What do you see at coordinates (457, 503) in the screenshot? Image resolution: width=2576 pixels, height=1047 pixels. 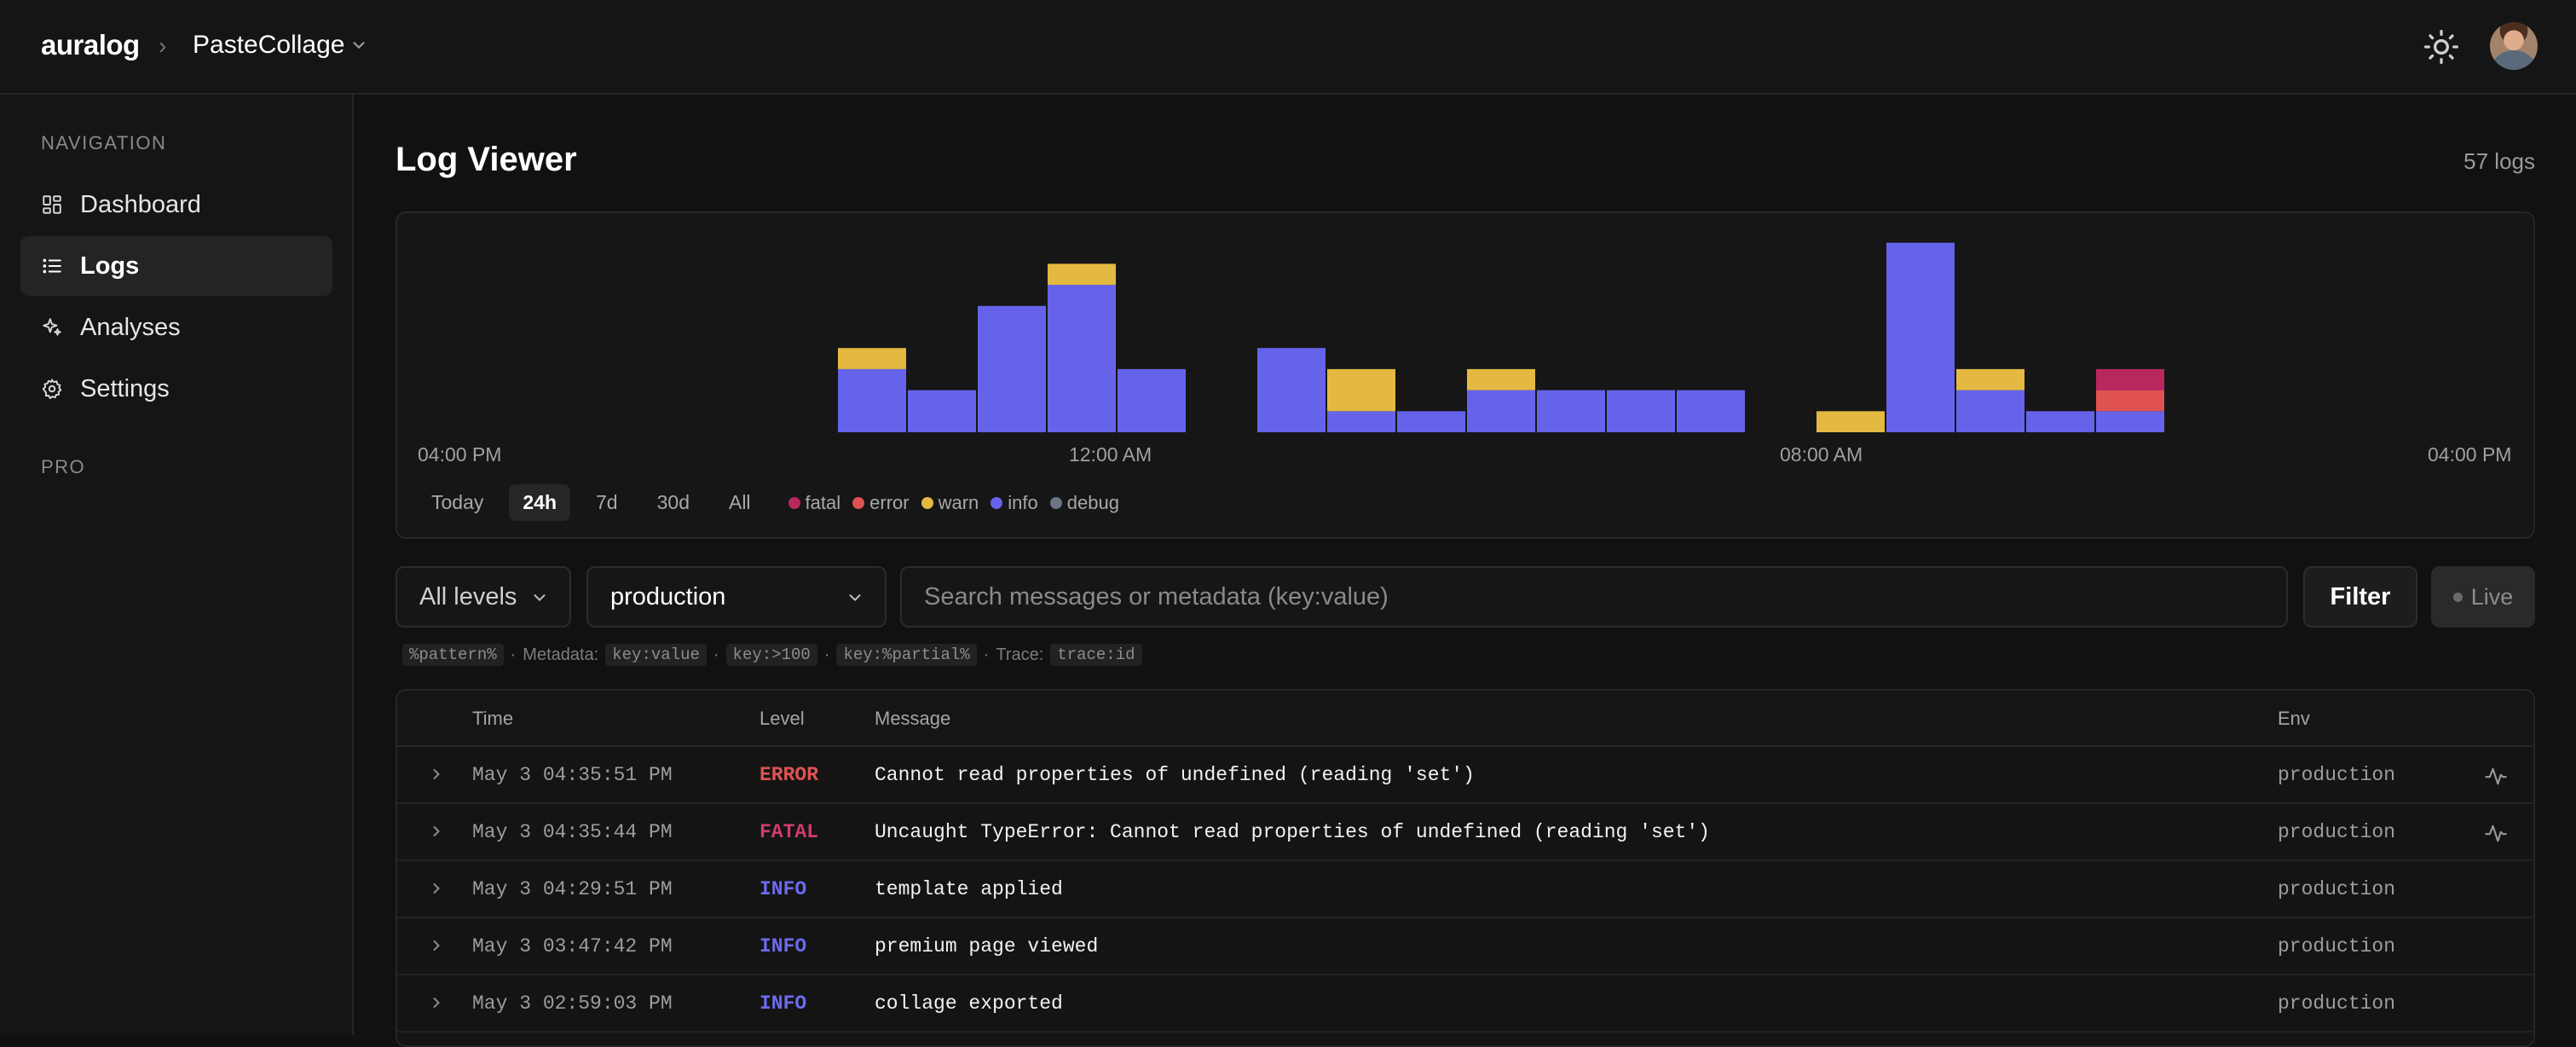 I see `range-today-button: Today` at bounding box center [457, 503].